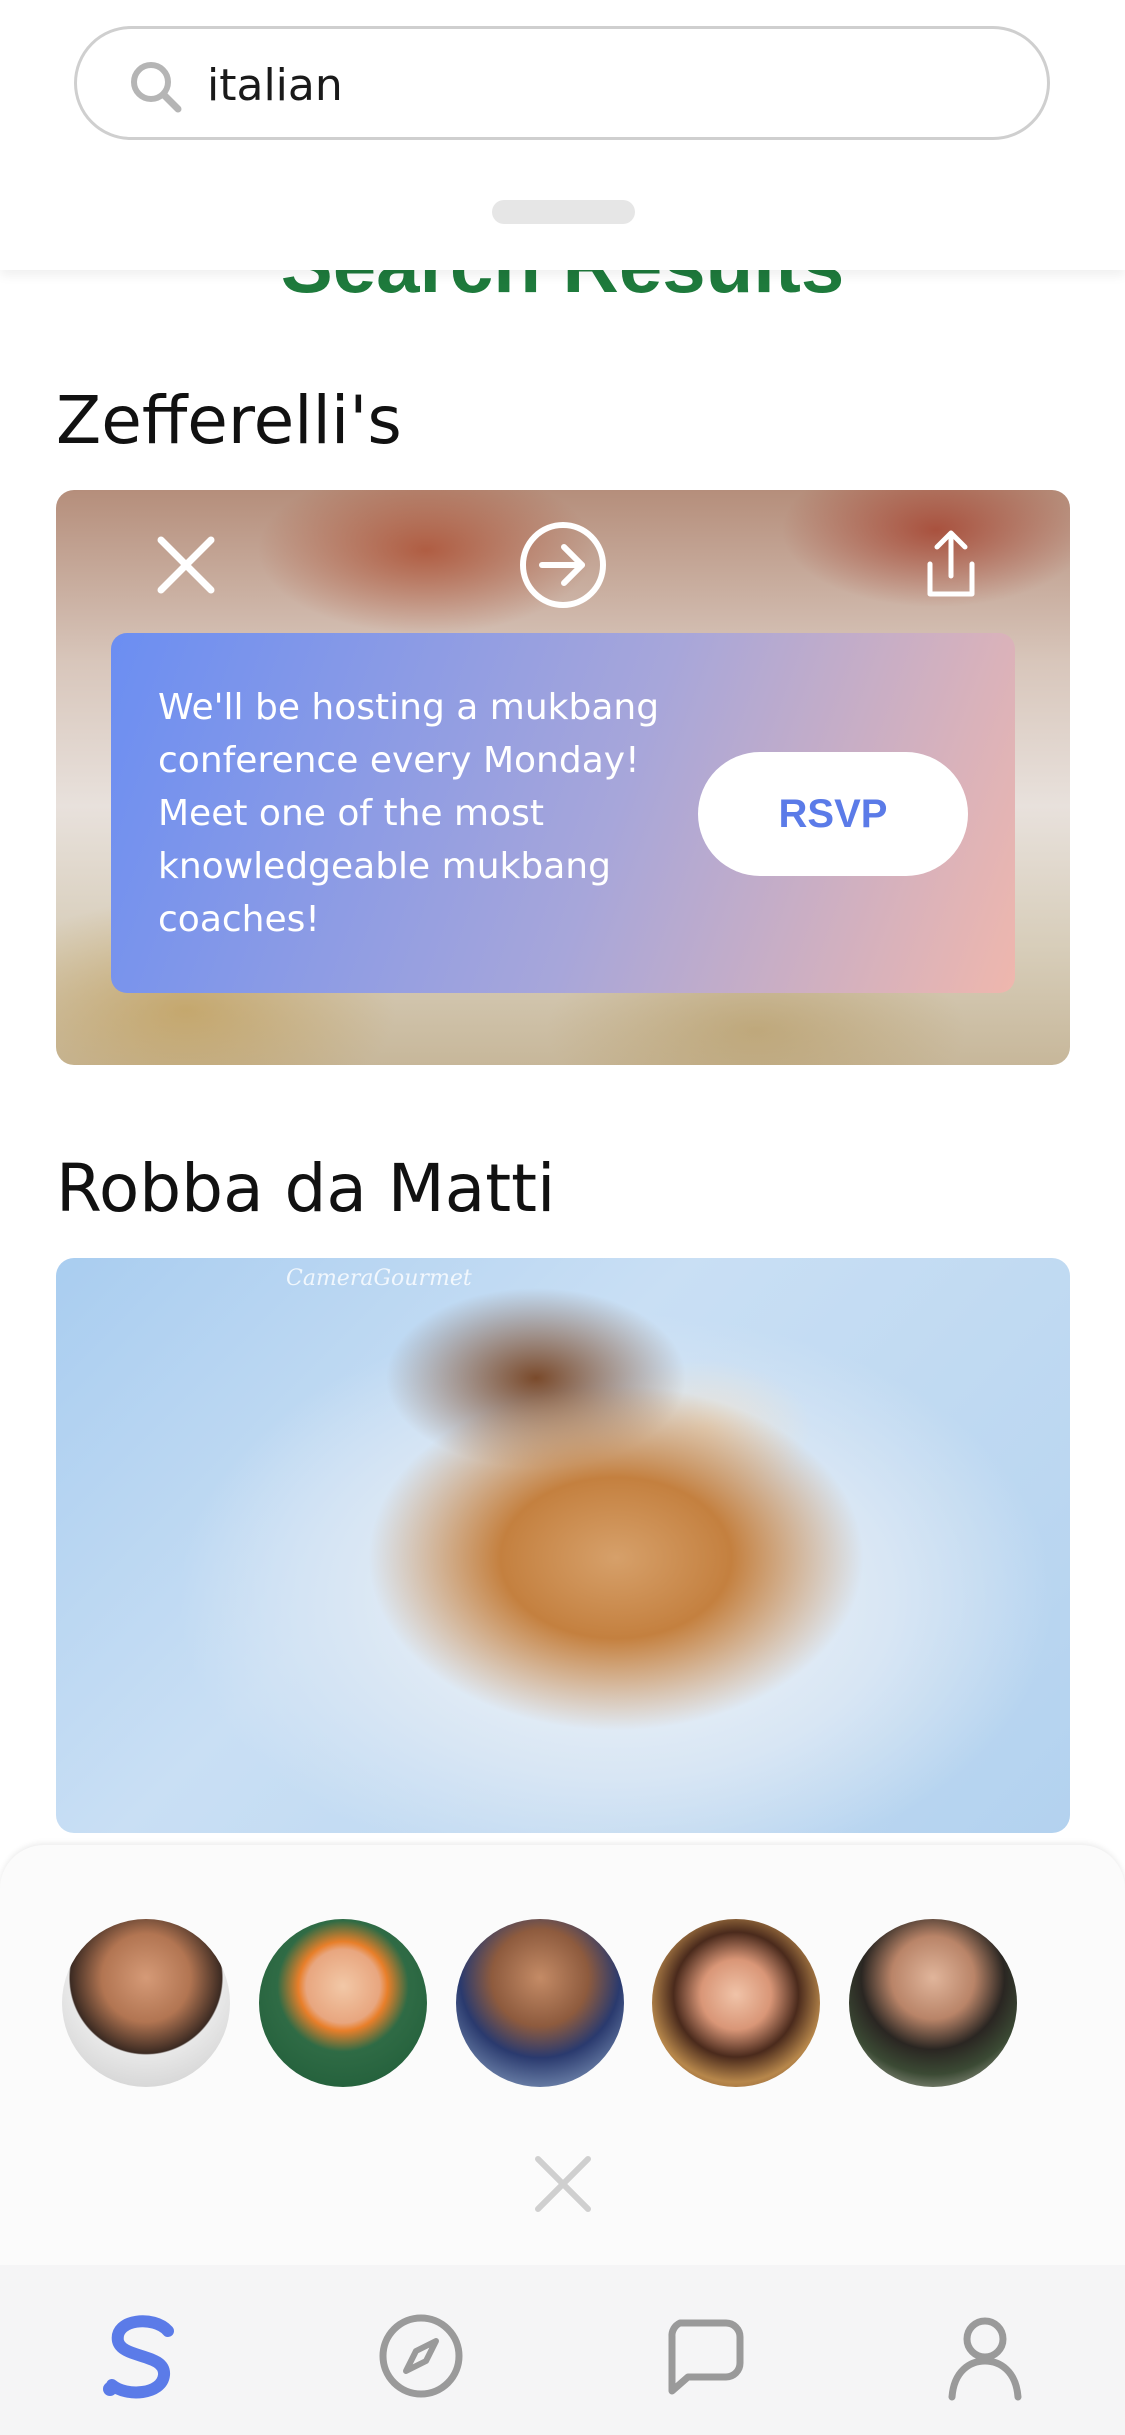  I want to click on profile-icon, so click(985, 2356).